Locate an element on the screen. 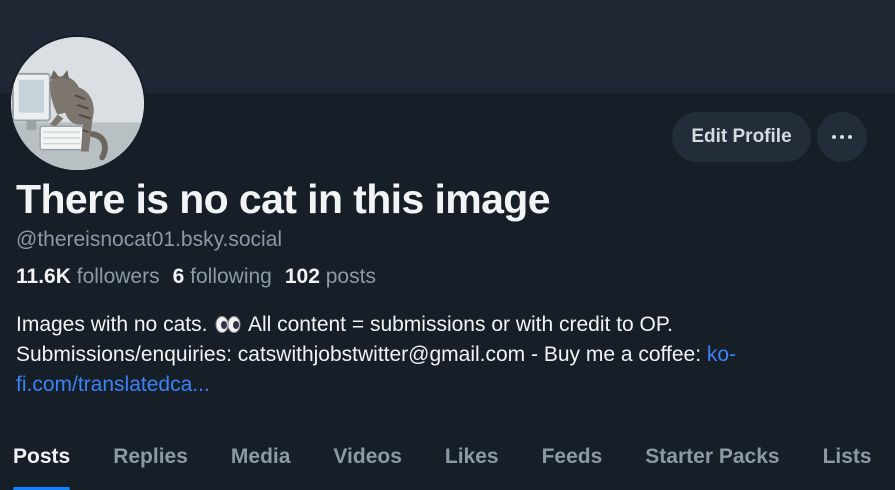 The image size is (895, 490). ellipsis-icon is located at coordinates (842, 137).